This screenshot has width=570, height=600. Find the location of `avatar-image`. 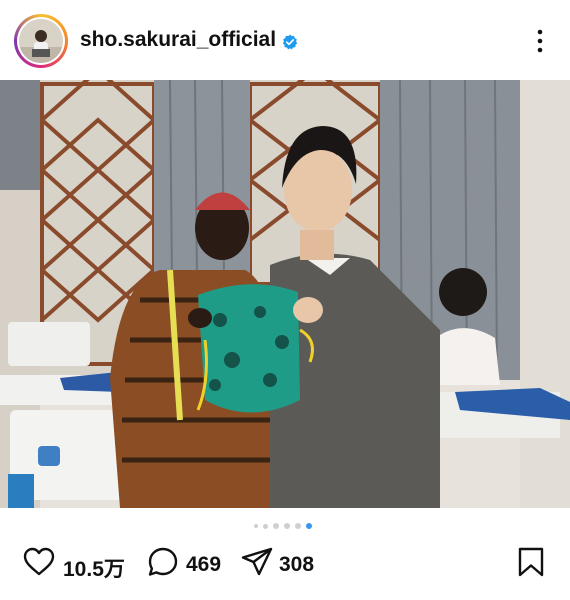

avatar-image is located at coordinates (41, 41).